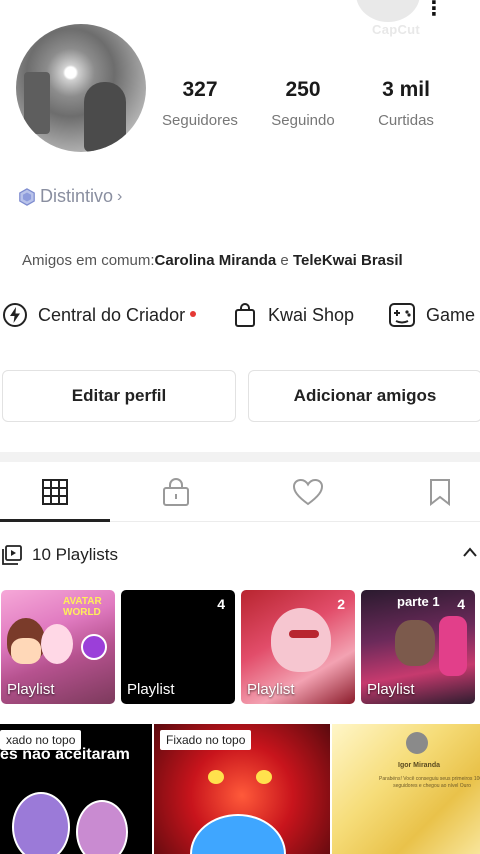 Image resolution: width=480 pixels, height=854 pixels. Describe the element at coordinates (200, 120) in the screenshot. I see `followers-label: Seguidores` at that location.